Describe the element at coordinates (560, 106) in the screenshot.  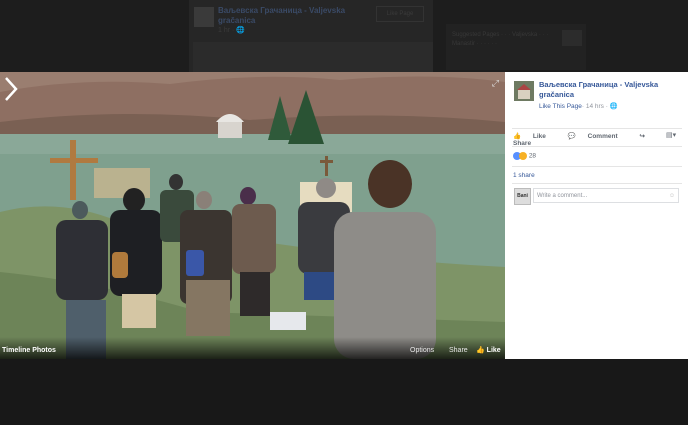
I see `like-this-page-link: Like This Page` at that location.